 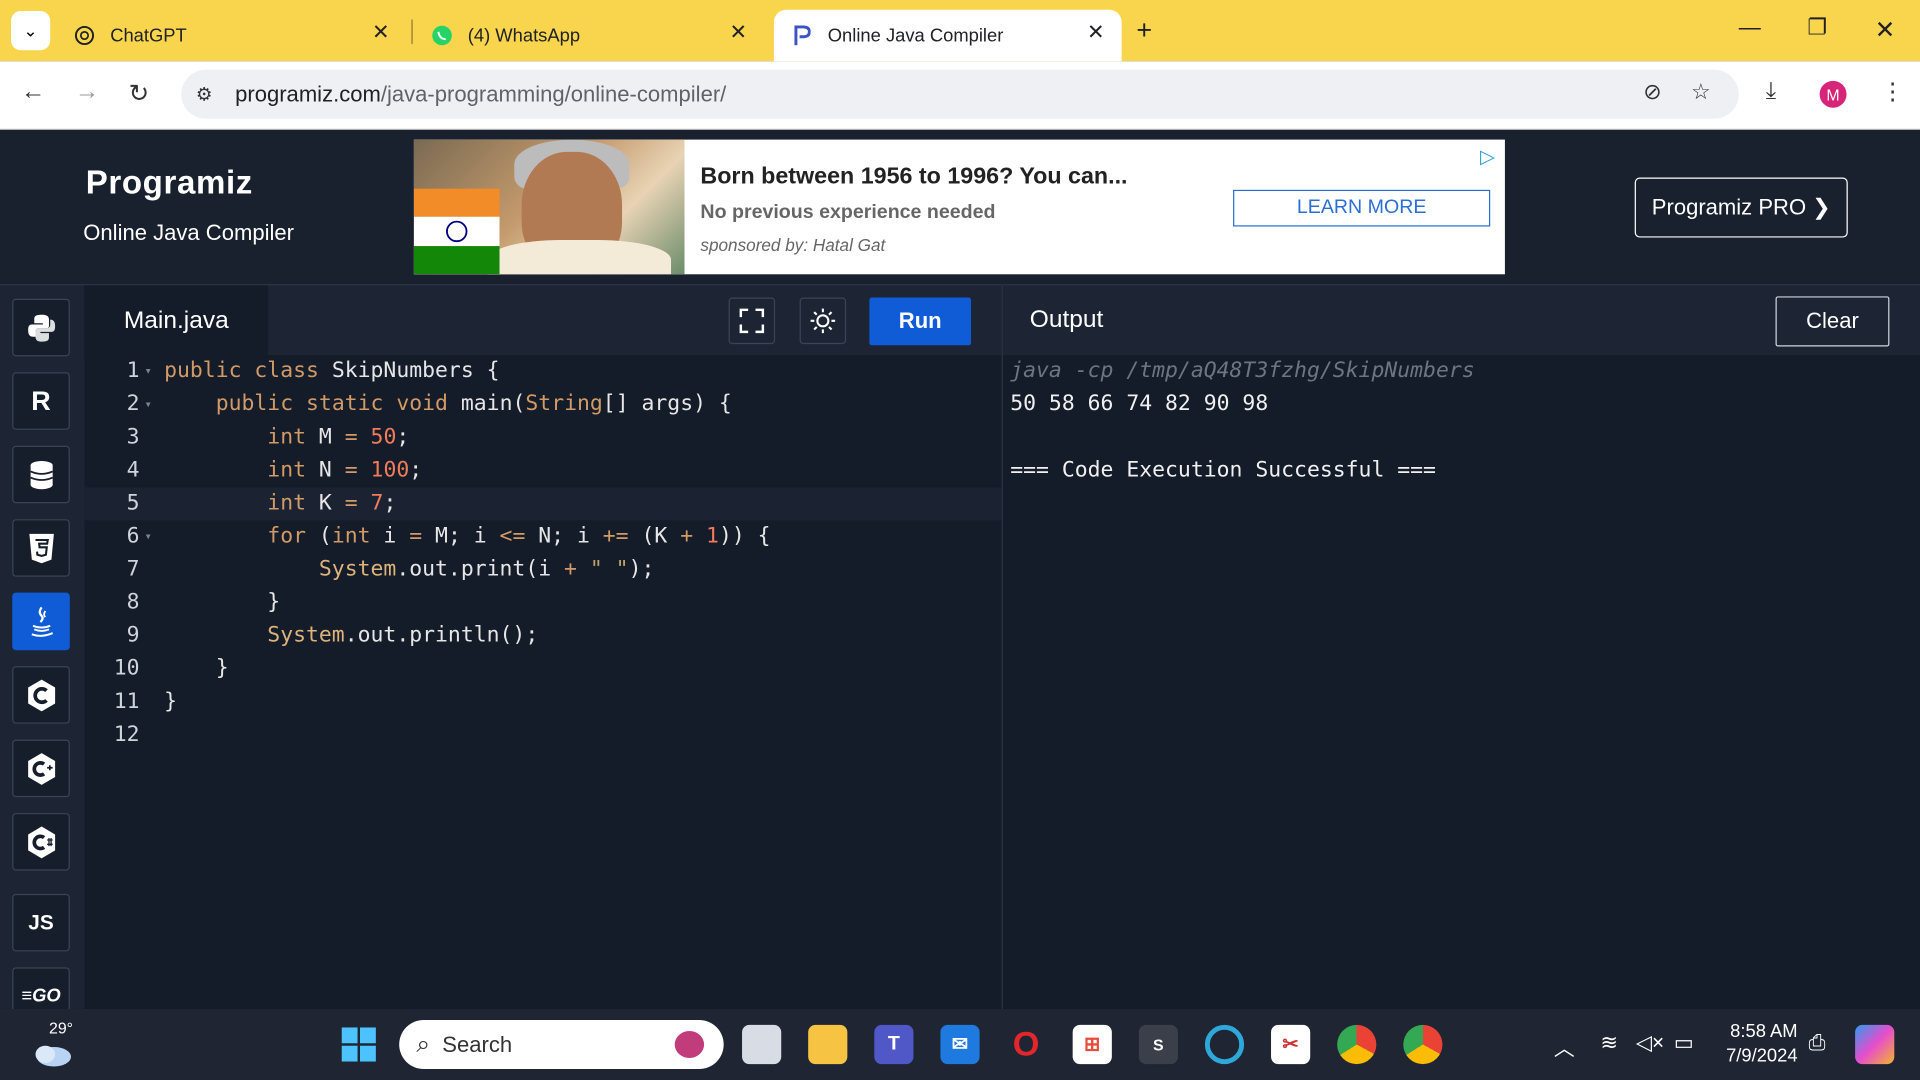 I want to click on tab-online-java-compiler: Online Java Compiler ✕, so click(x=947, y=35).